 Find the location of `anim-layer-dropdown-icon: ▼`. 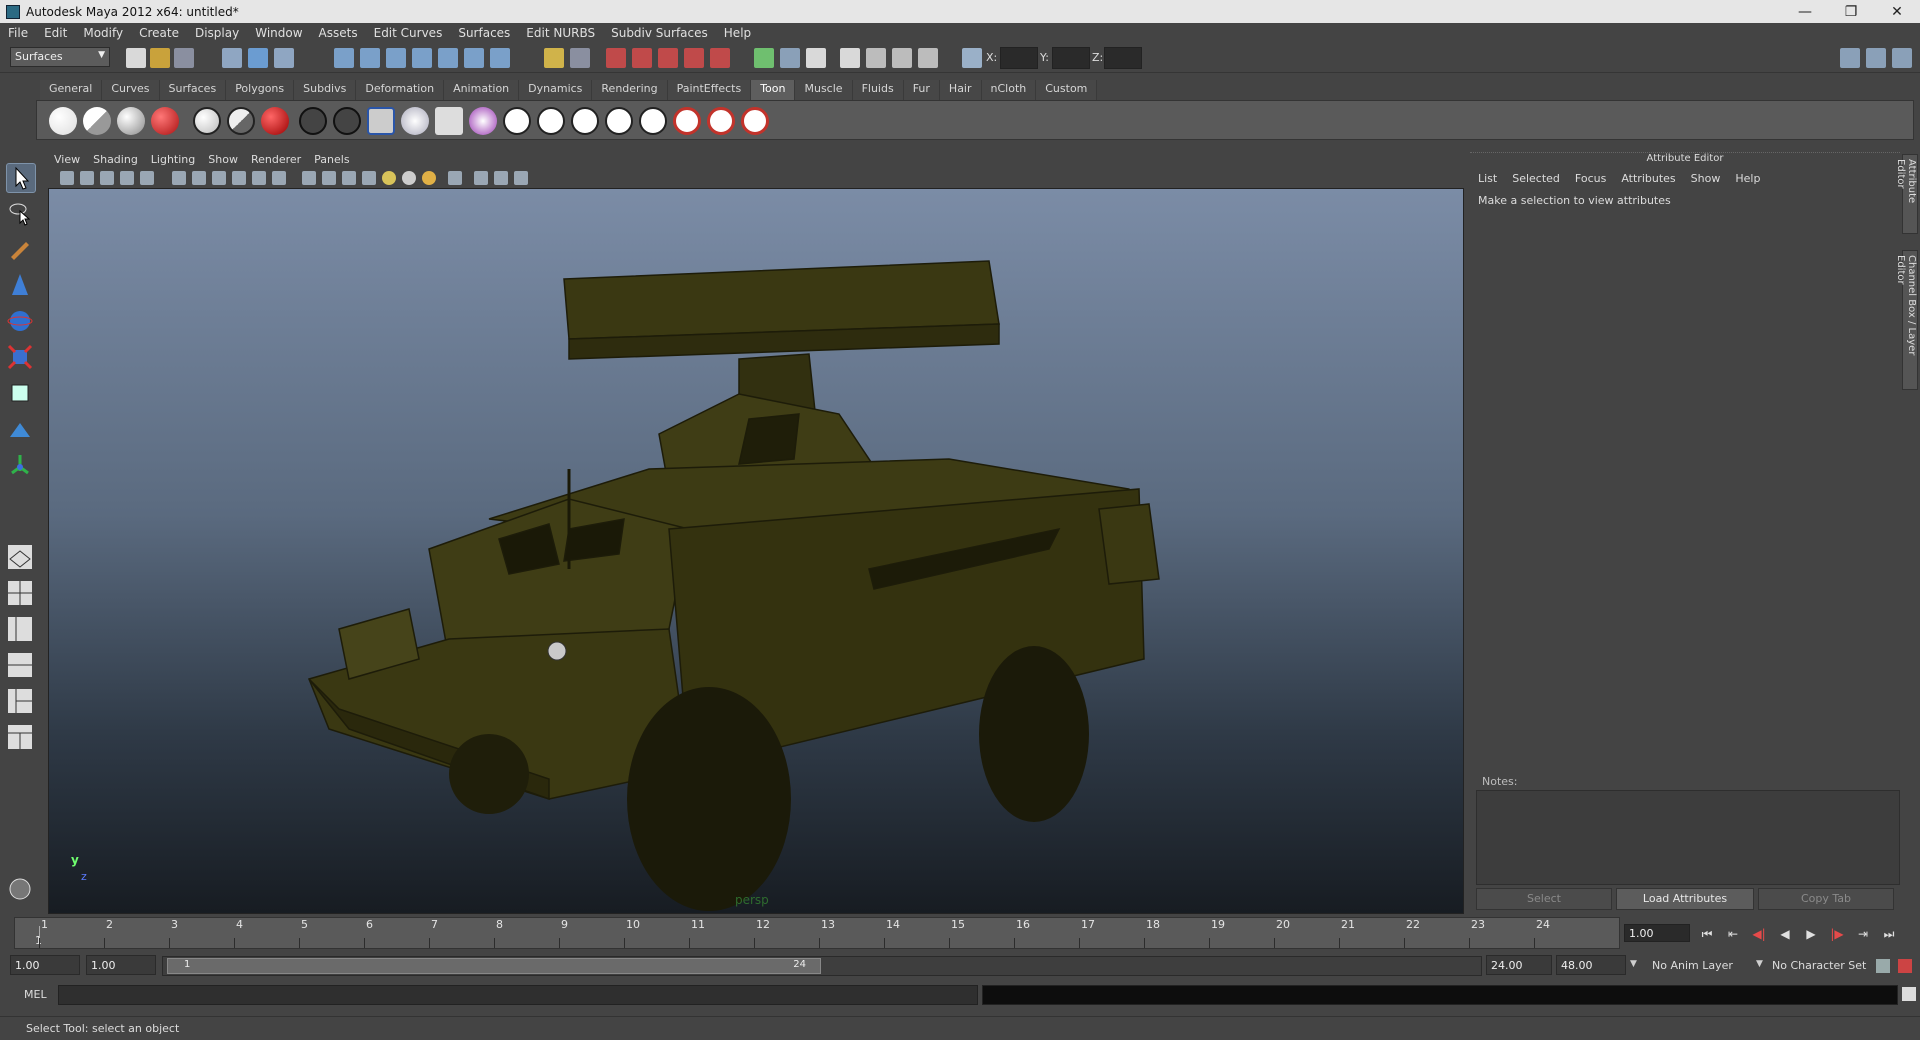

anim-layer-dropdown-icon: ▼ is located at coordinates (1633, 964).